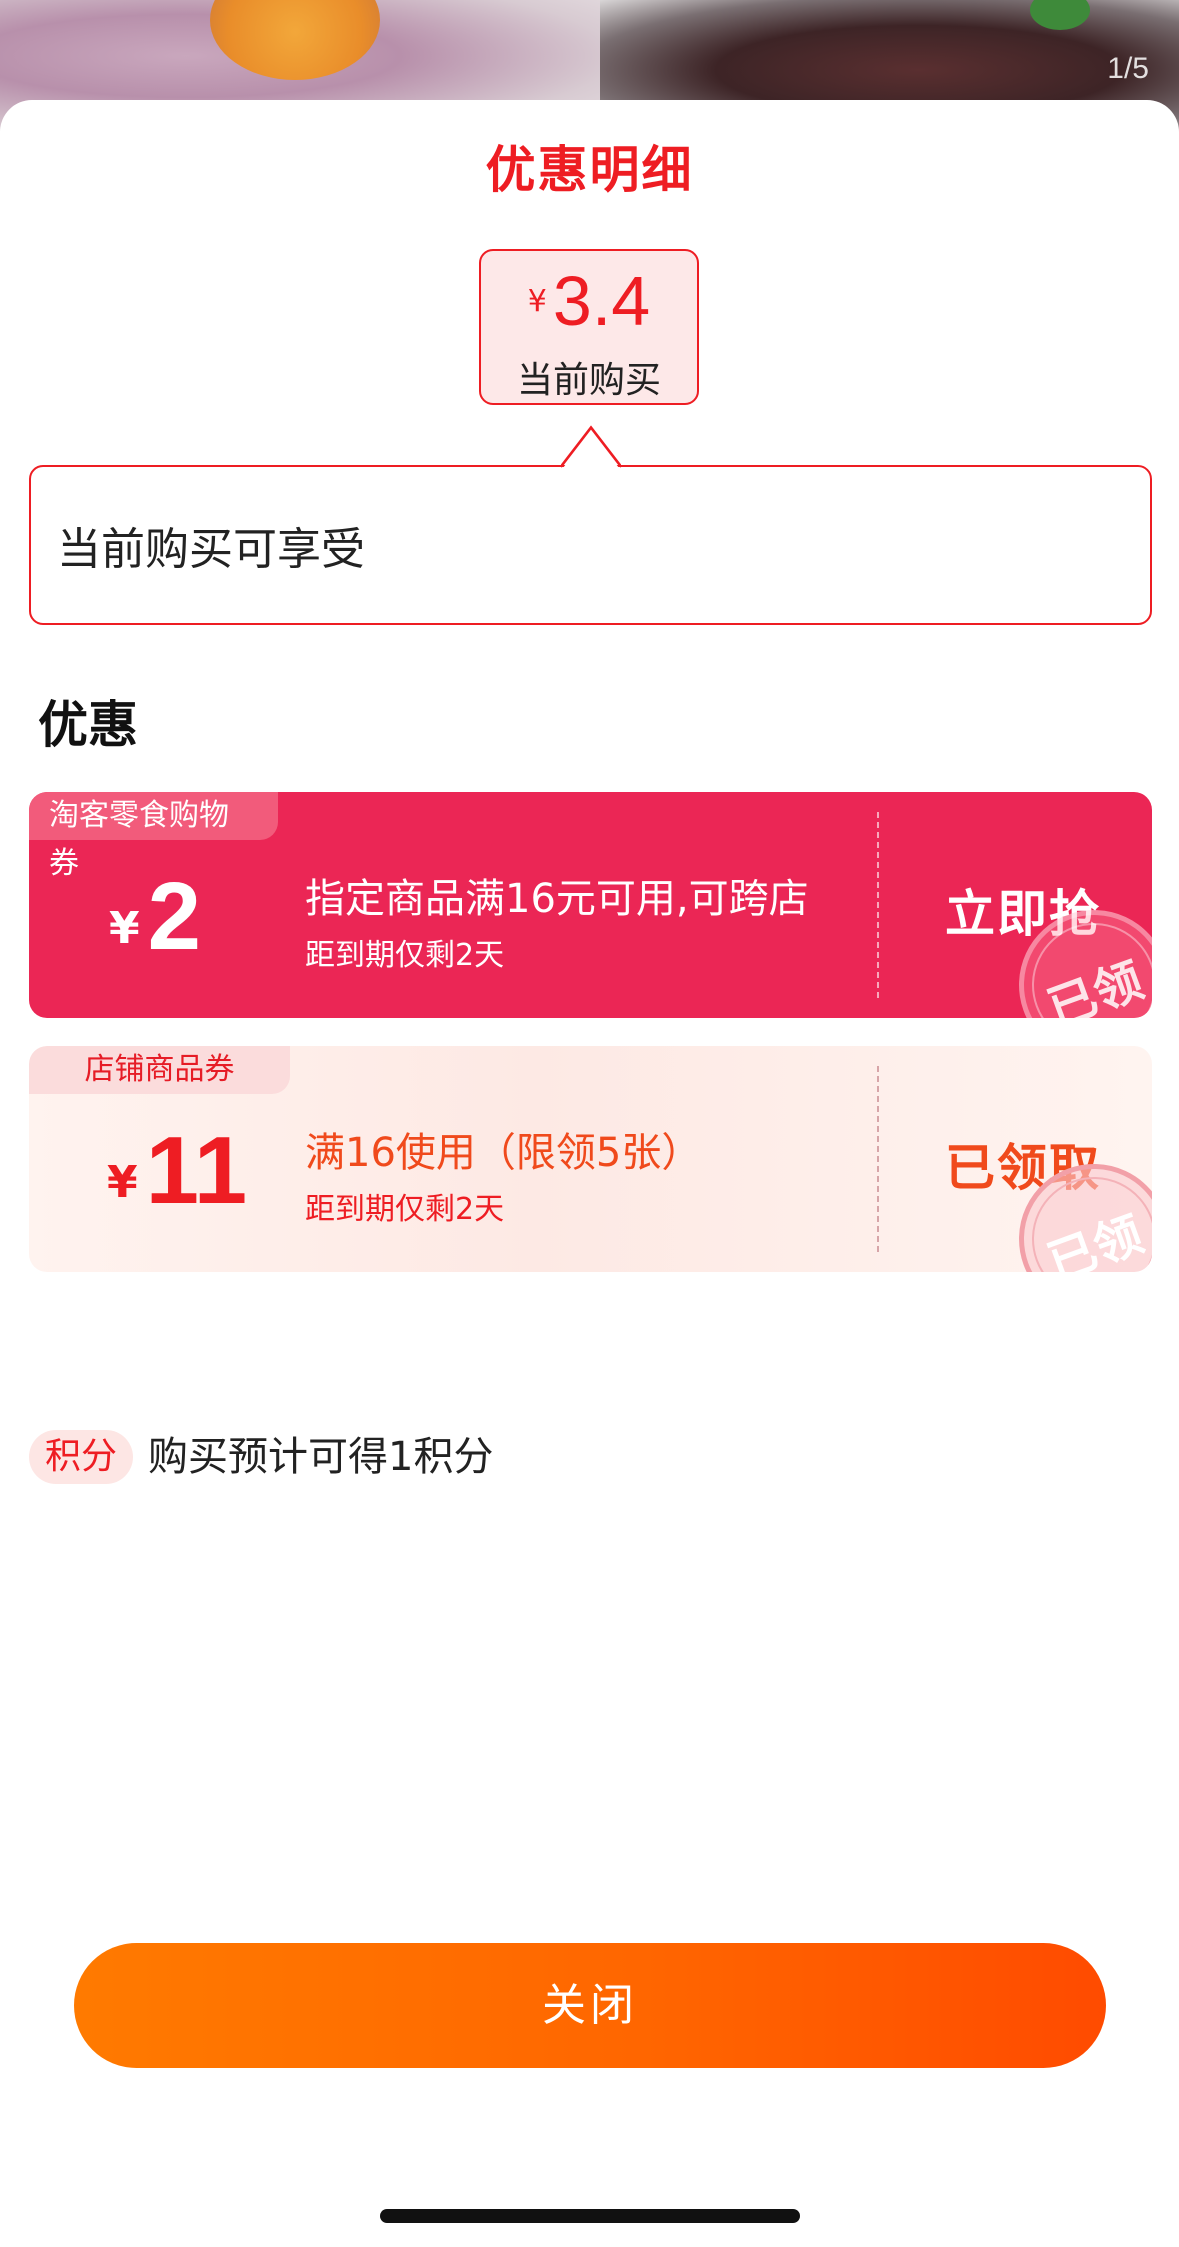 This screenshot has height=2247, width=1179. What do you see at coordinates (590, 545) in the screenshot?
I see `benefit-bubble: 当前购买可享受` at bounding box center [590, 545].